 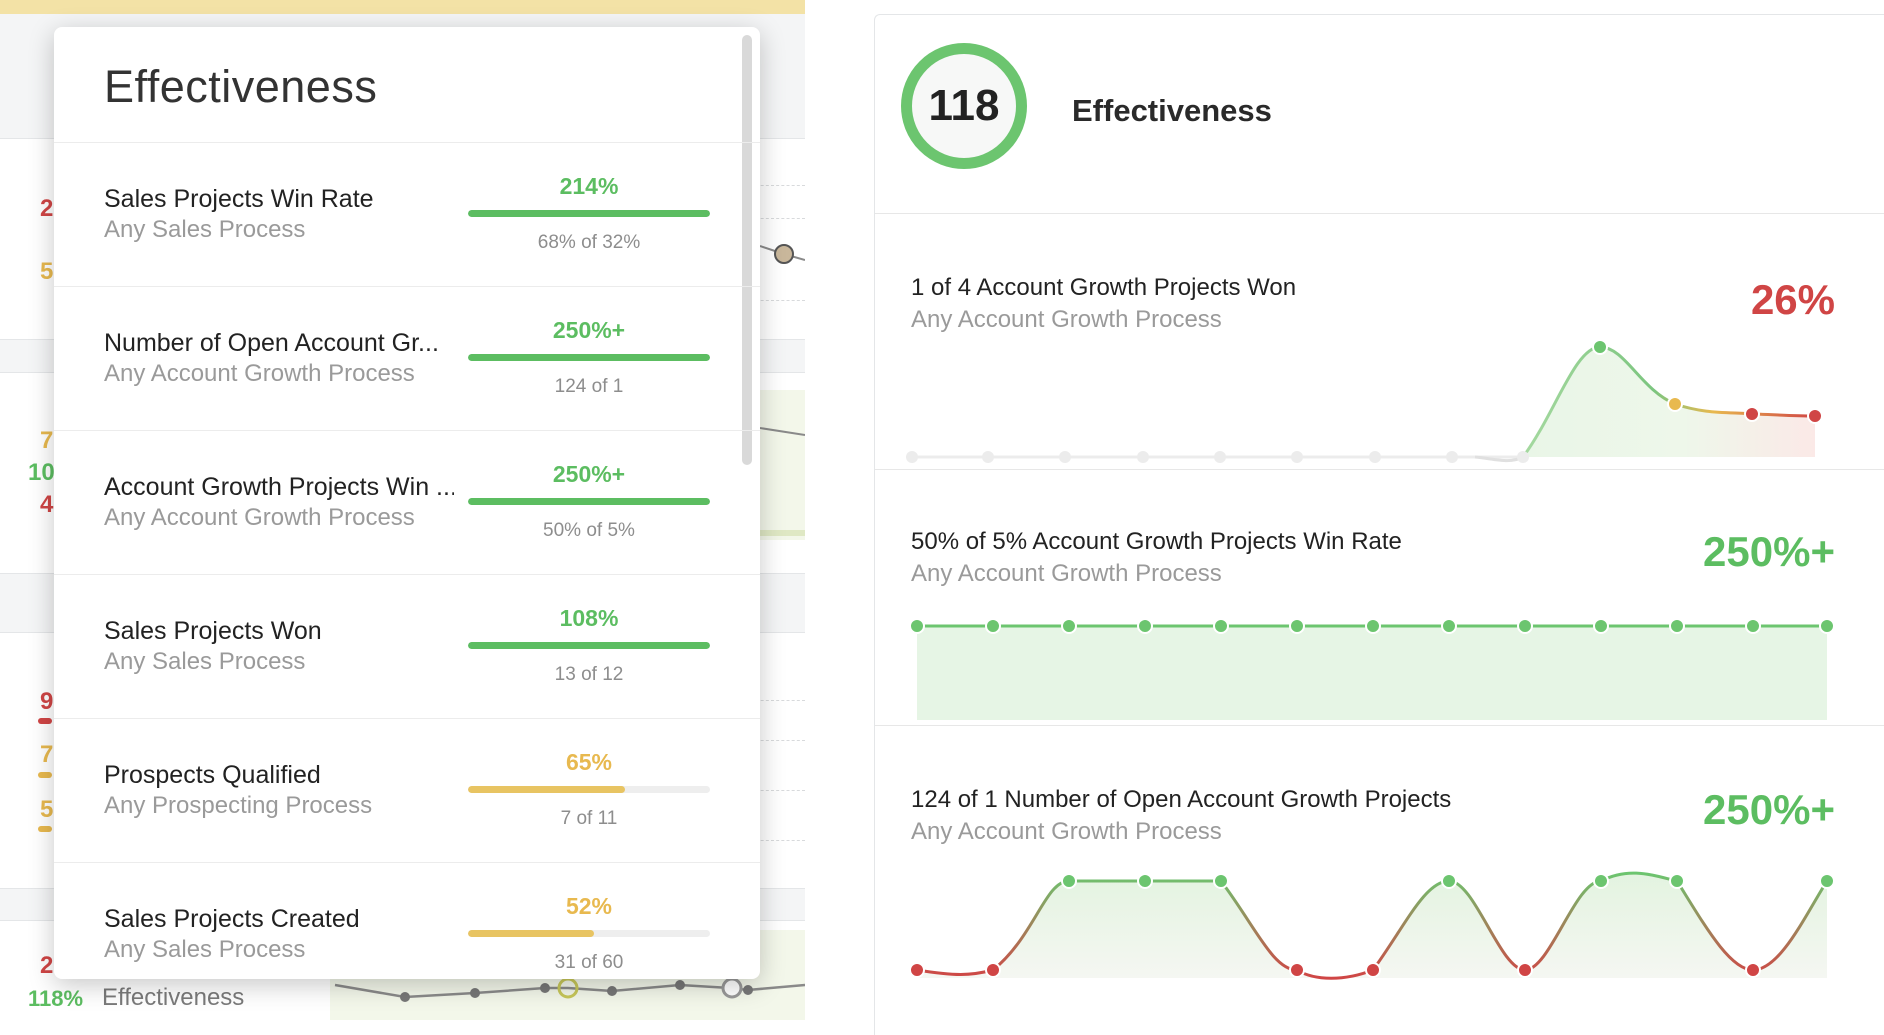 What do you see at coordinates (56, 998) in the screenshot?
I see `background-effectiveness-percent: 118%` at bounding box center [56, 998].